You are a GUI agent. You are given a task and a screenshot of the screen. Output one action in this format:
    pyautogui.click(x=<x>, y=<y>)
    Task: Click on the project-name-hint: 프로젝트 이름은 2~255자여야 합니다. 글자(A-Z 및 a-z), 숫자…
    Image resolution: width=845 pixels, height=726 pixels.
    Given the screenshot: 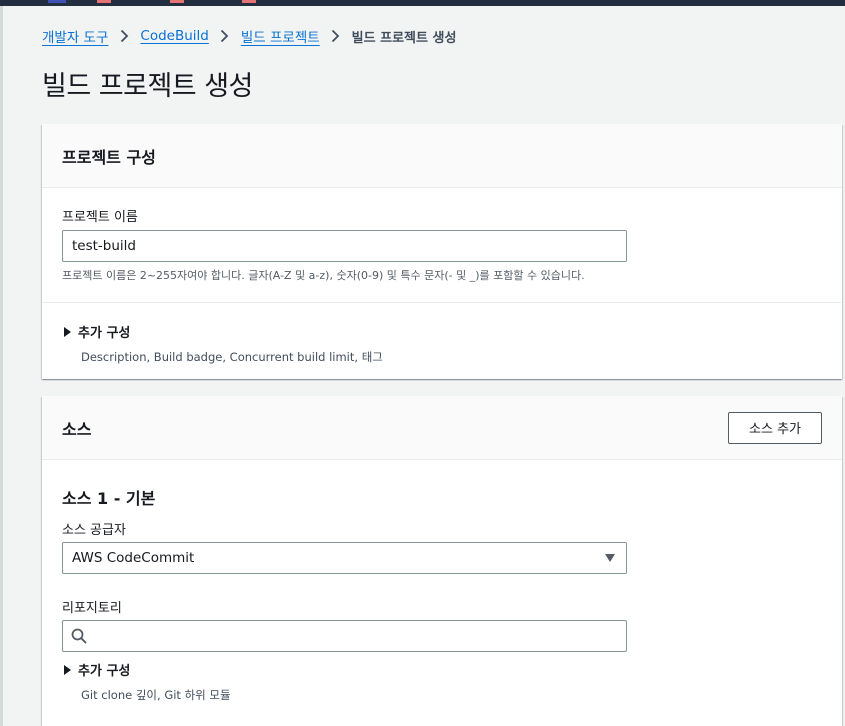 What is the action you would take?
    pyautogui.click(x=323, y=275)
    